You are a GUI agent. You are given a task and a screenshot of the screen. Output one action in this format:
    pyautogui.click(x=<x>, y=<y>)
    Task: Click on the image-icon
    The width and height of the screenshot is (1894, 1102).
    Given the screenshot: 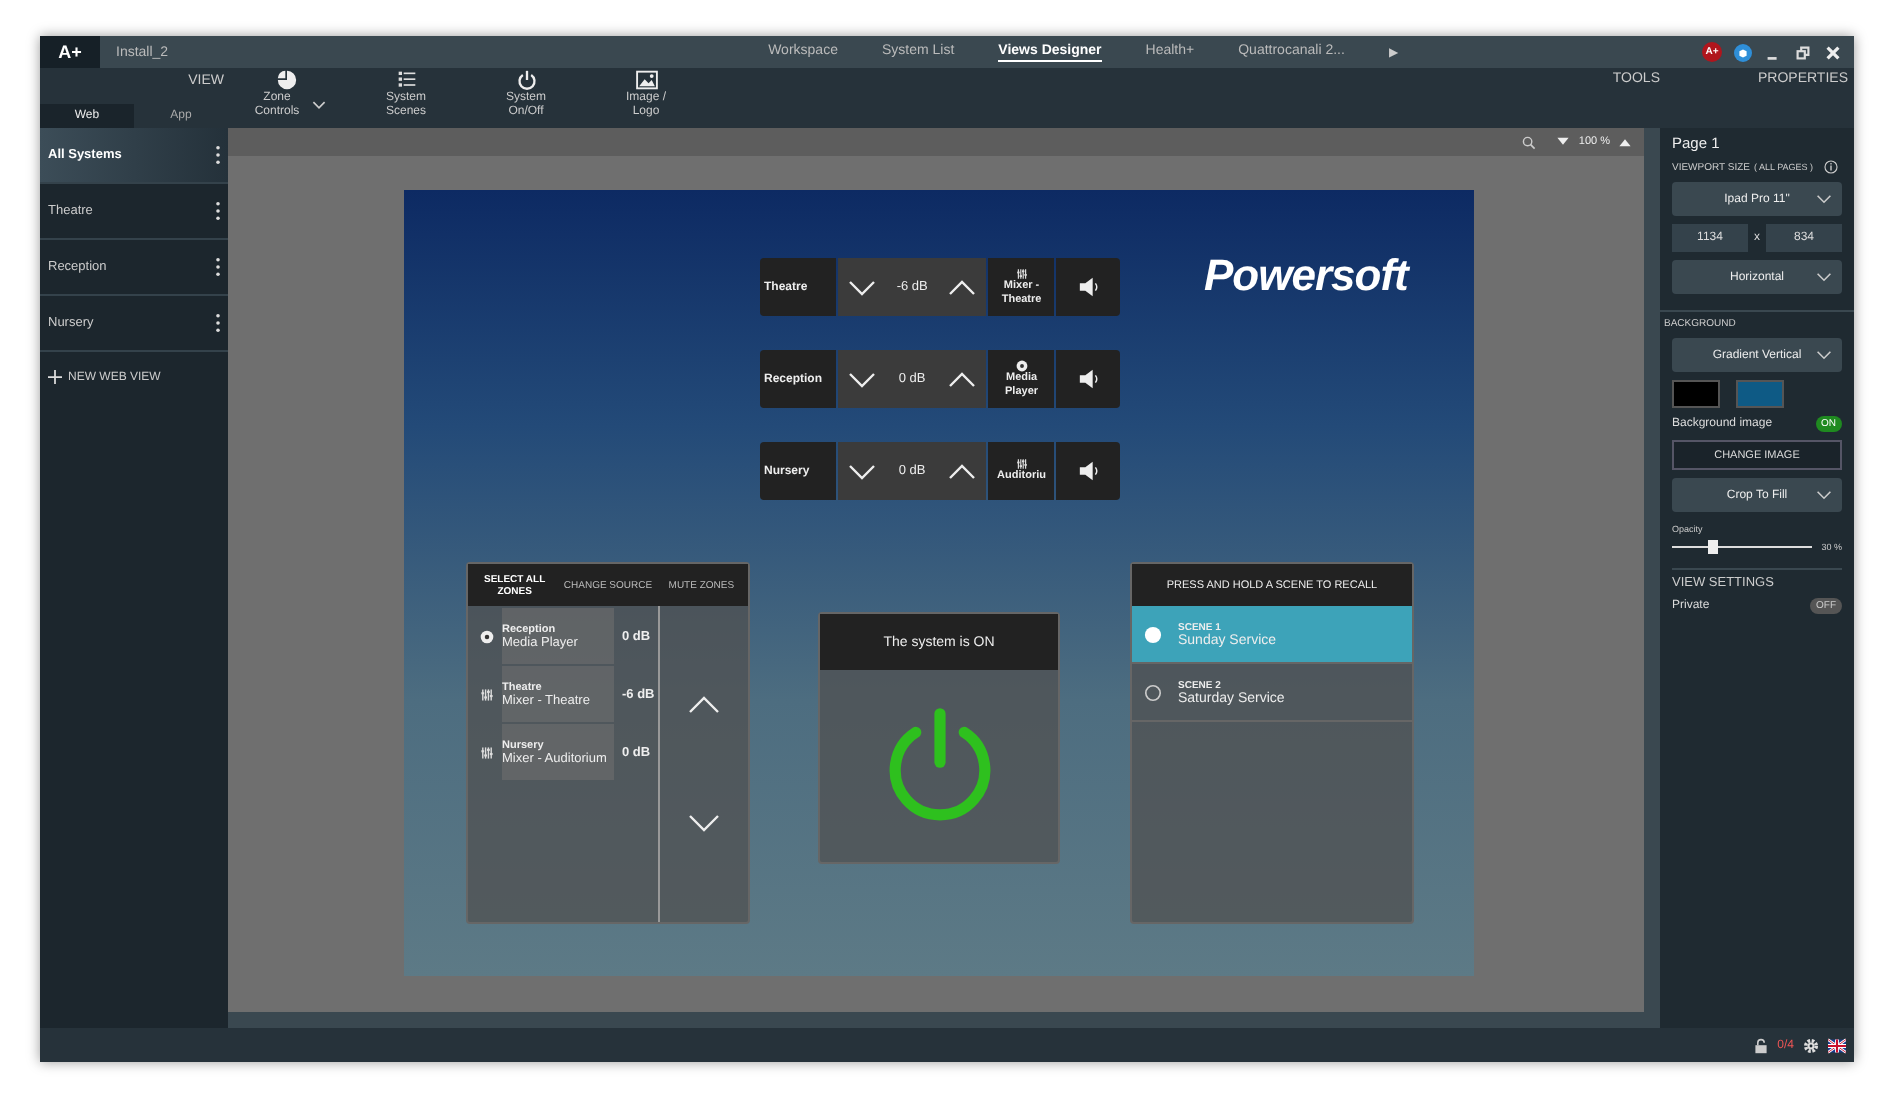 What is the action you would take?
    pyautogui.click(x=646, y=80)
    